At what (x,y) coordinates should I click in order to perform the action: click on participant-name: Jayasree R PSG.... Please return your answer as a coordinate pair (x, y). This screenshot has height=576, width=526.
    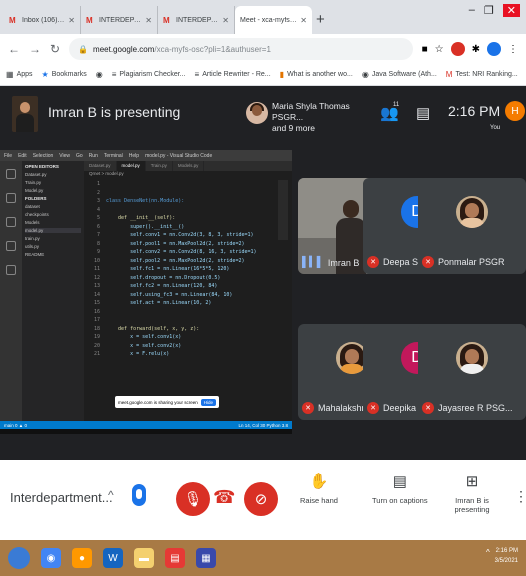
    Looking at the image, I should click on (475, 408).